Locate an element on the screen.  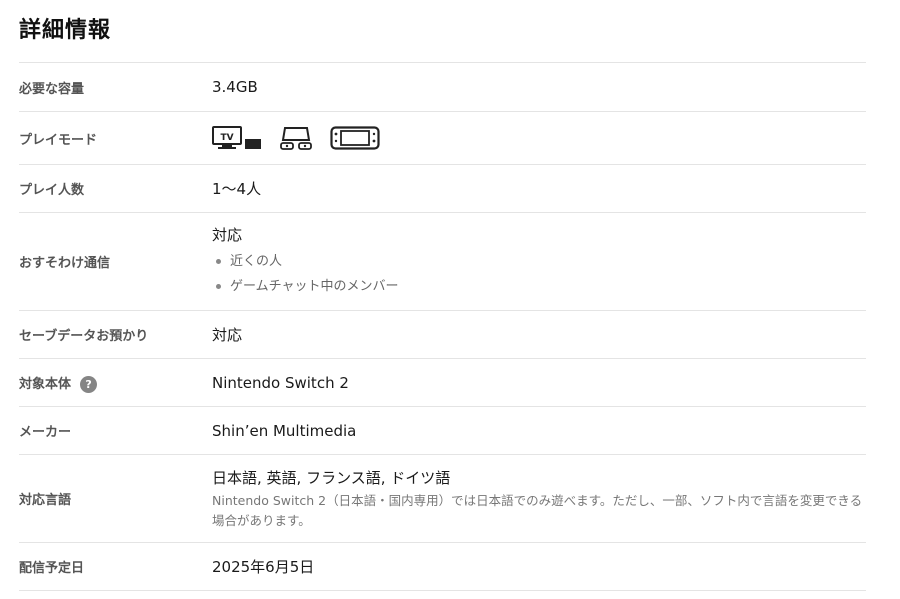
row-capacity: 必要な容量 3.4GB is located at coordinates (442, 87).